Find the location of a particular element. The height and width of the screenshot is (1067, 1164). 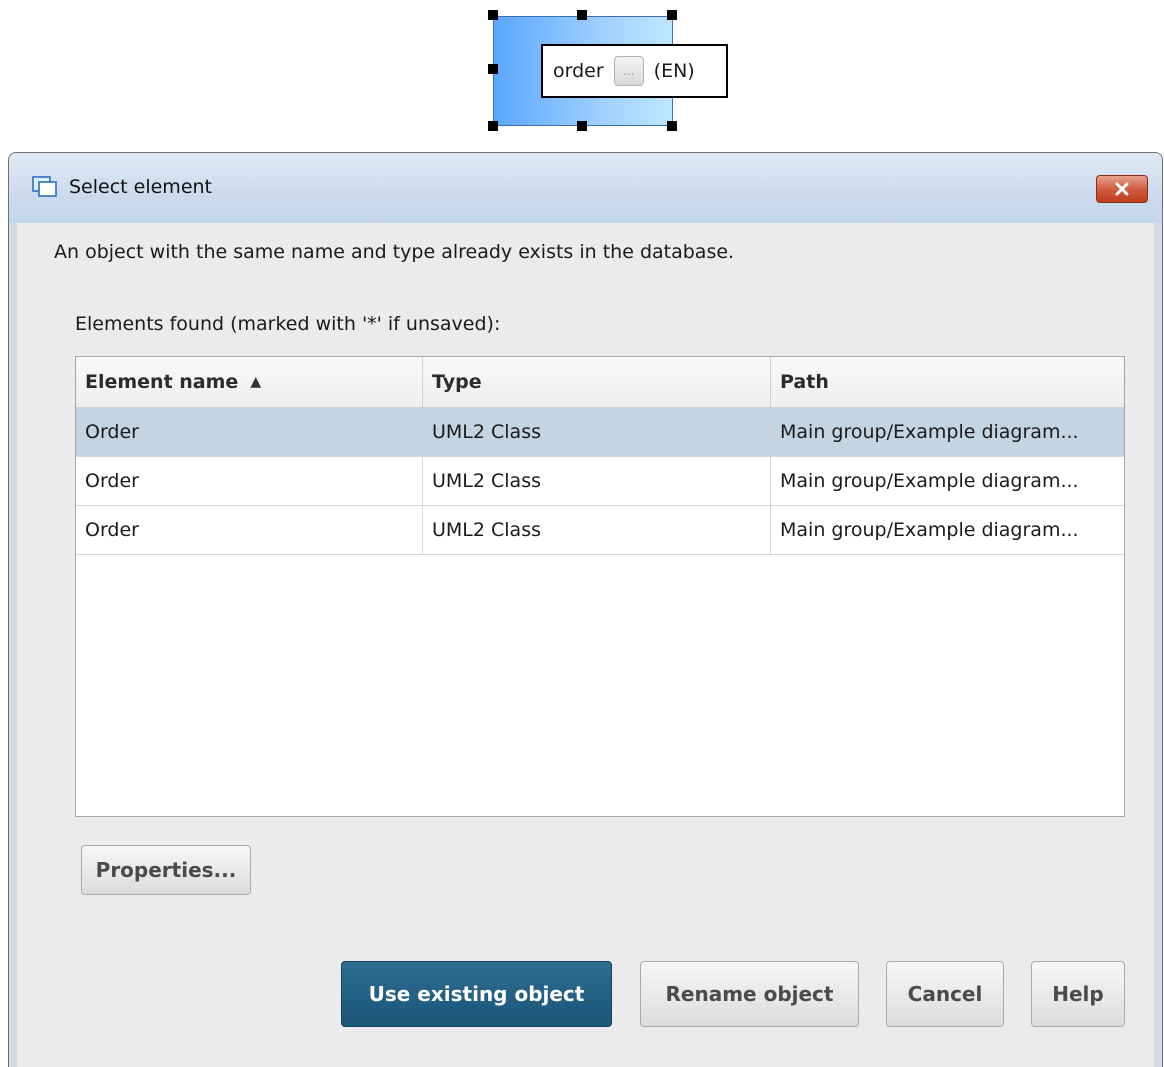

close-button is located at coordinates (1122, 189).